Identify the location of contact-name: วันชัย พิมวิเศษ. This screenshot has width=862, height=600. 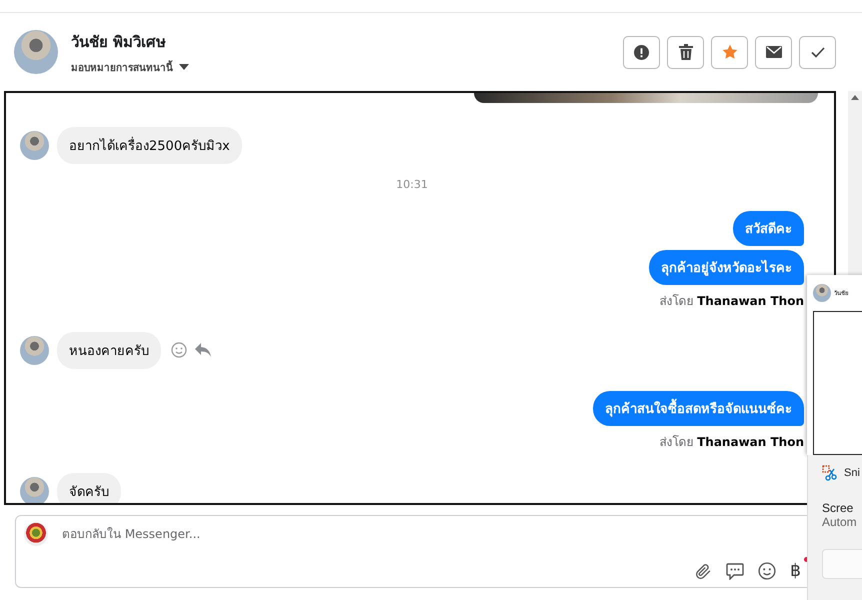
(119, 42).